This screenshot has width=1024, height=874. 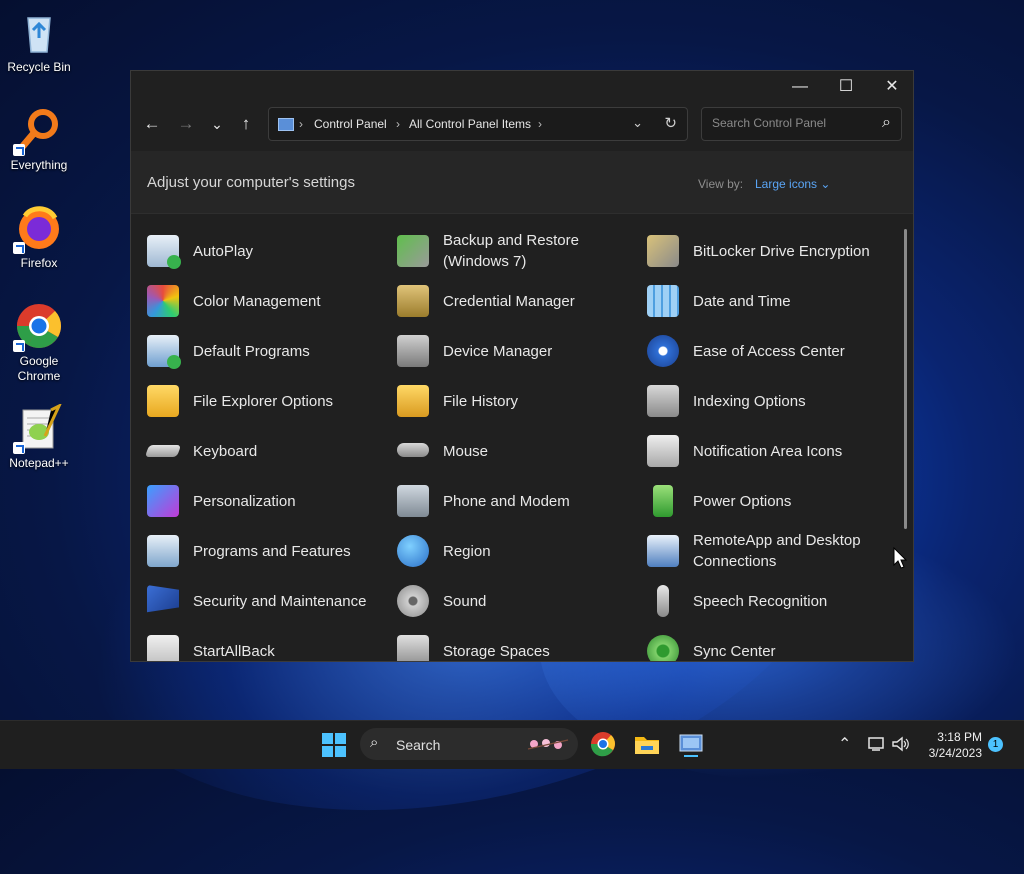 What do you see at coordinates (520, 401) in the screenshot?
I see `list-item-file-history: File History` at bounding box center [520, 401].